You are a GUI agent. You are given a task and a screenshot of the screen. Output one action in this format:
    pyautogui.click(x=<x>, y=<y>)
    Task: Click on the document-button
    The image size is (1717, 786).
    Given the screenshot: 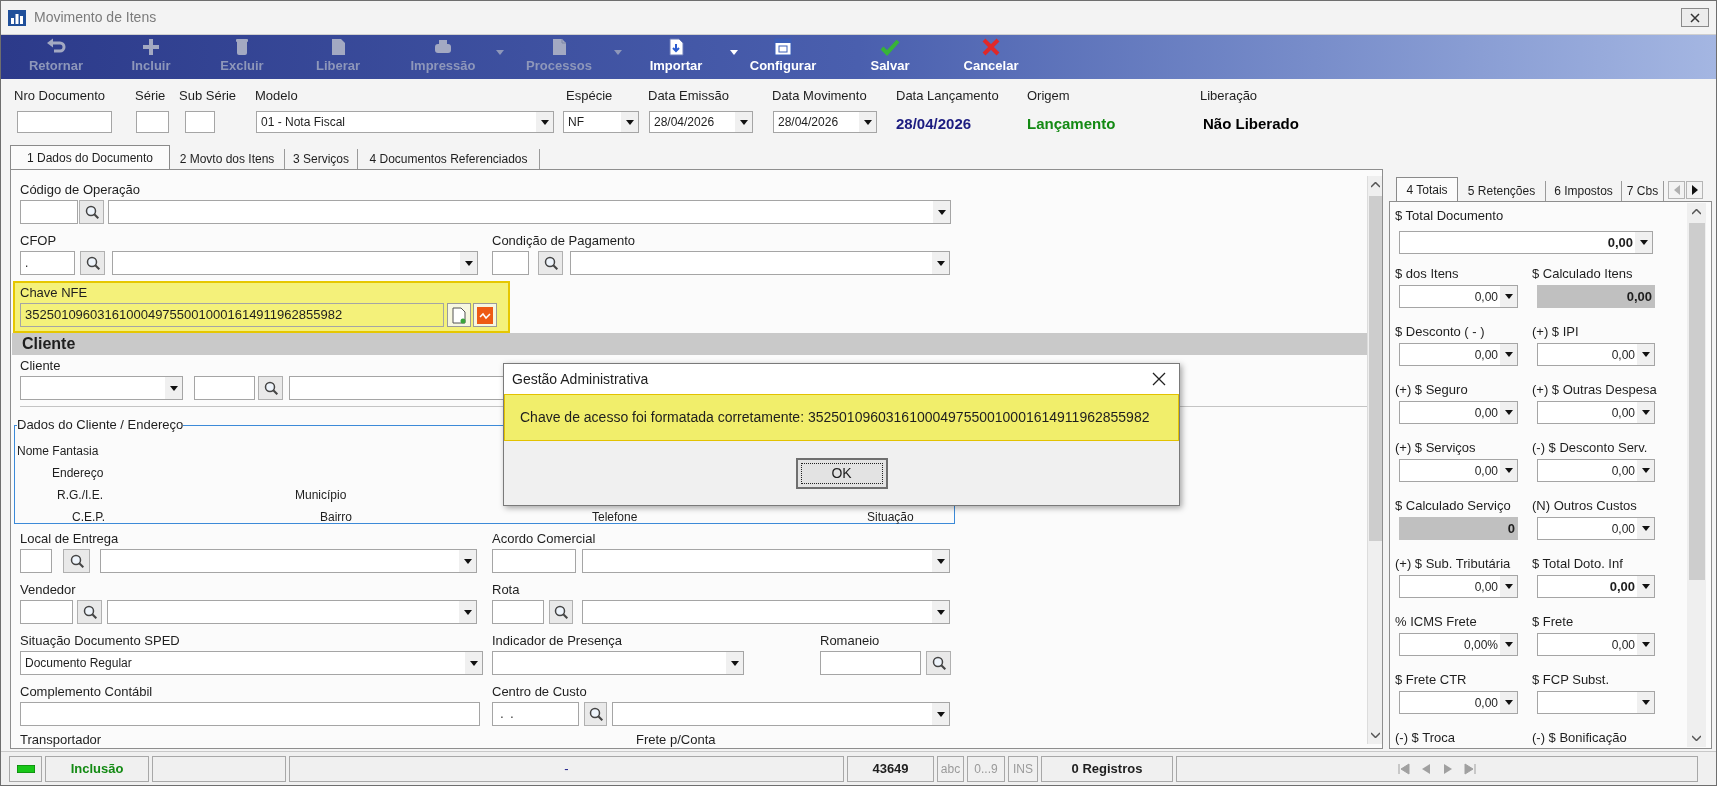 What is the action you would take?
    pyautogui.click(x=459, y=315)
    